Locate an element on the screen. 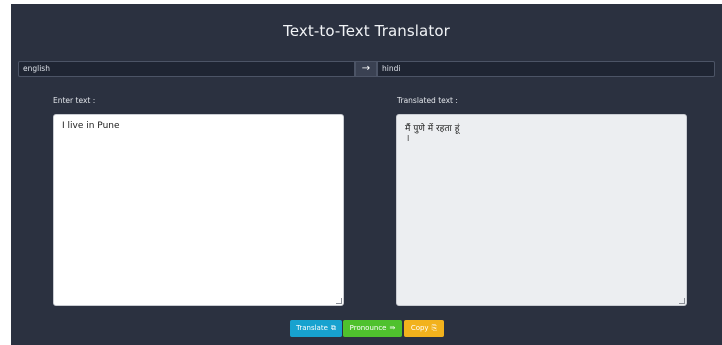 The image size is (722, 345). copy-button: Copy ⎘ is located at coordinates (424, 328).